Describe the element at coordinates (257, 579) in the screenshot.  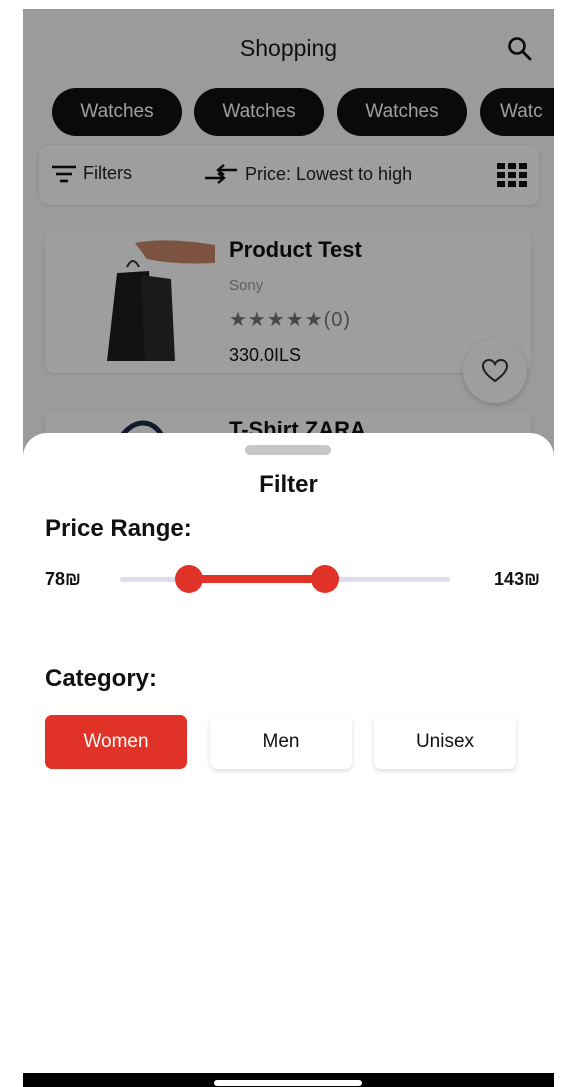
I see `slider-selected-range` at that location.